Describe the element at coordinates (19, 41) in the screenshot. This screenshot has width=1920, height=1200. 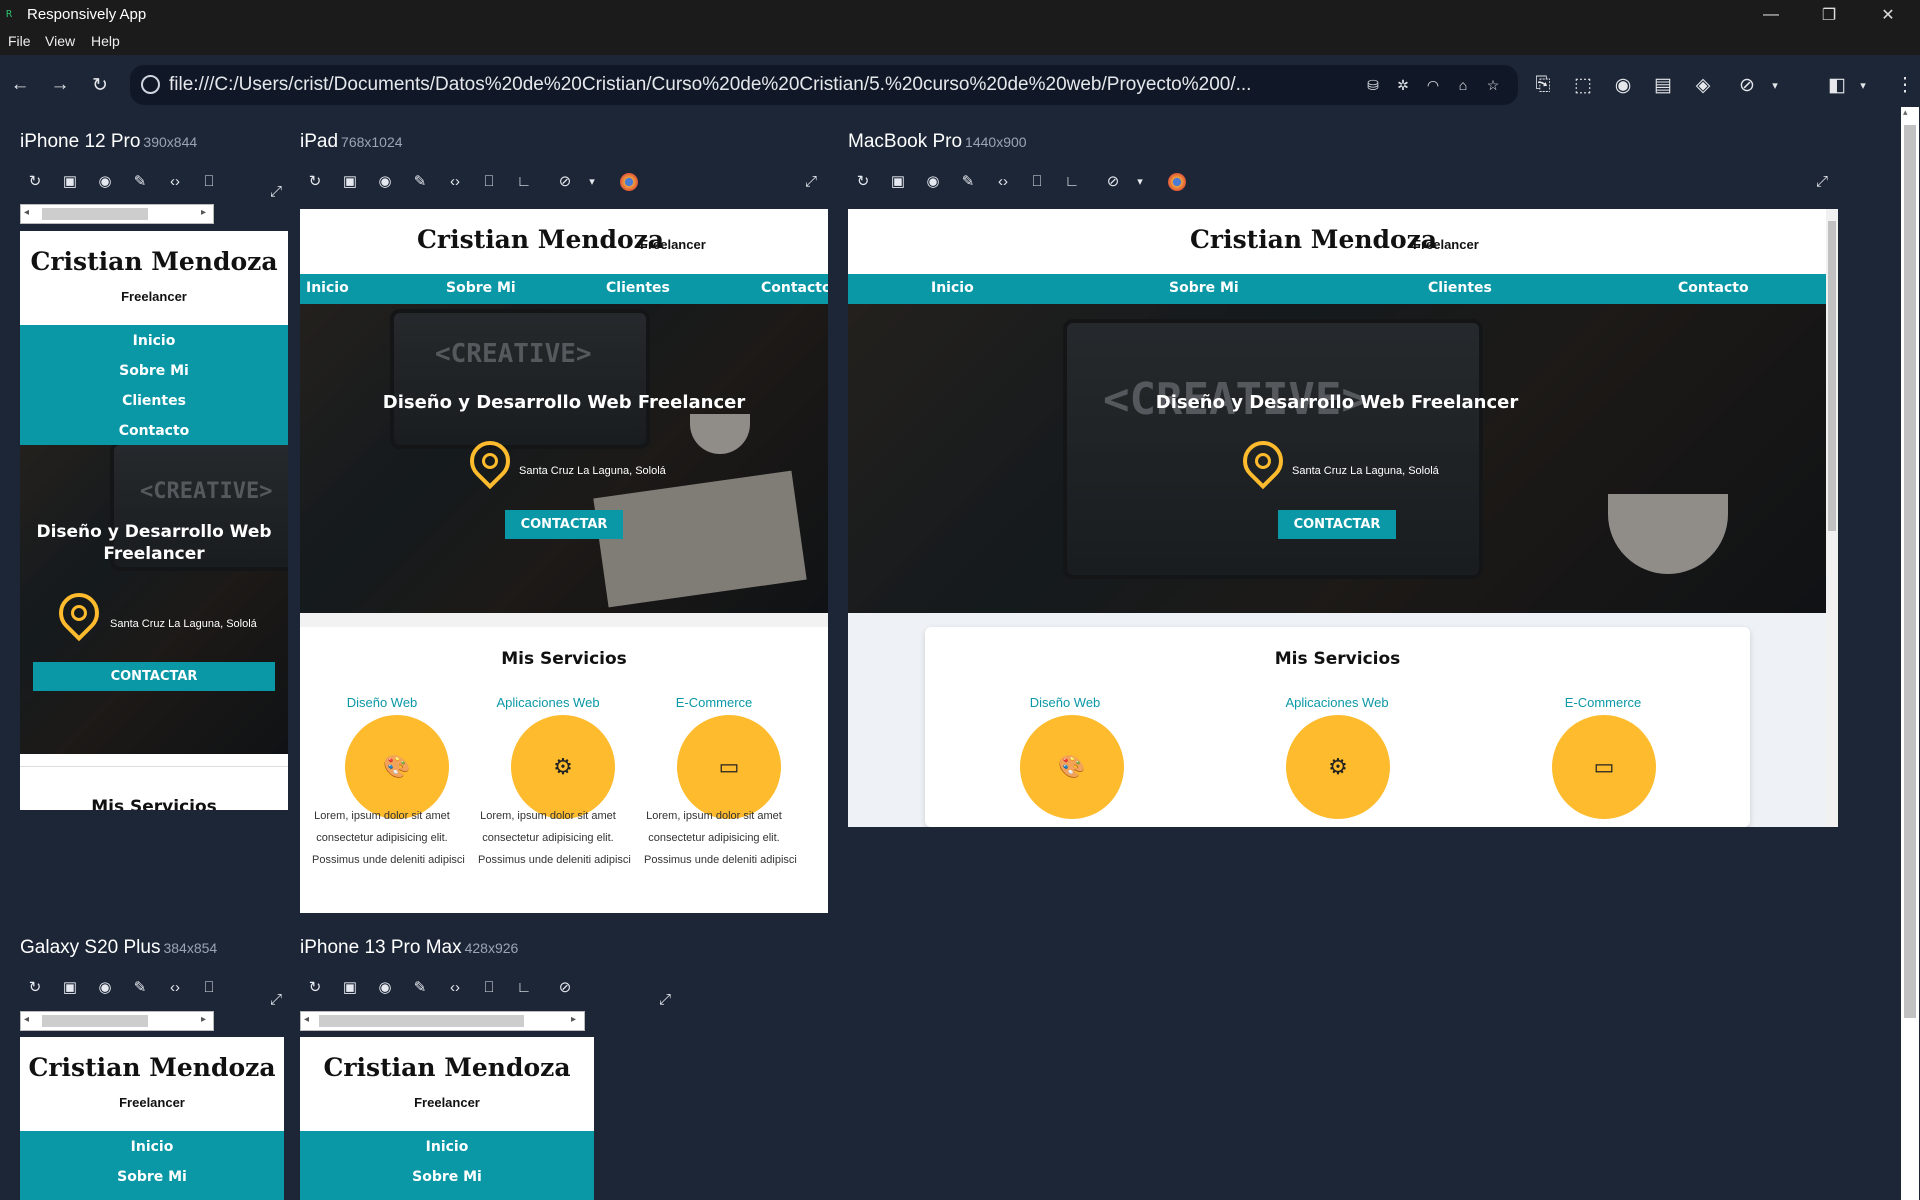
I see `menu-file: File` at that location.